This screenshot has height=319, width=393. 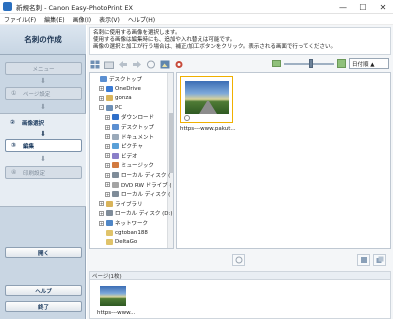 I want to click on step-print-settings: ④ 印刷設定, so click(x=43, y=172).